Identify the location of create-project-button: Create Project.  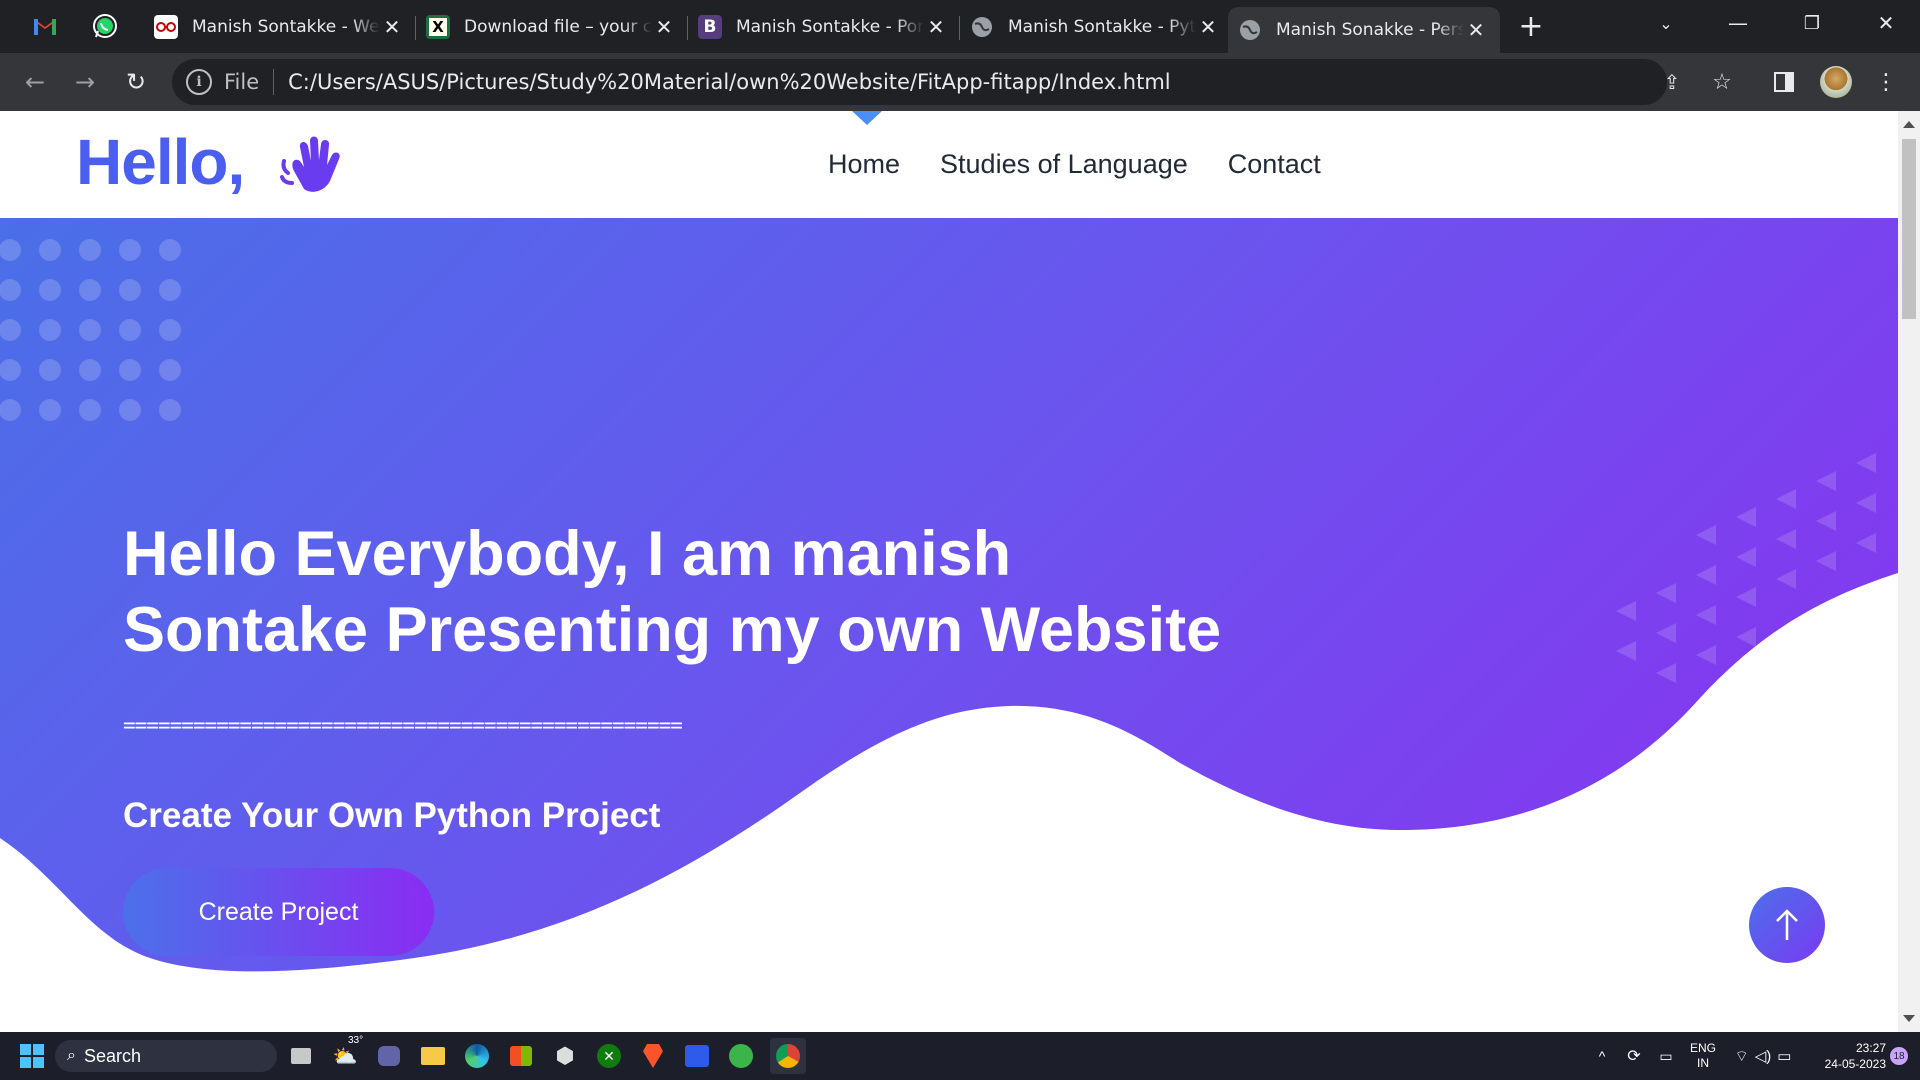
(278, 912).